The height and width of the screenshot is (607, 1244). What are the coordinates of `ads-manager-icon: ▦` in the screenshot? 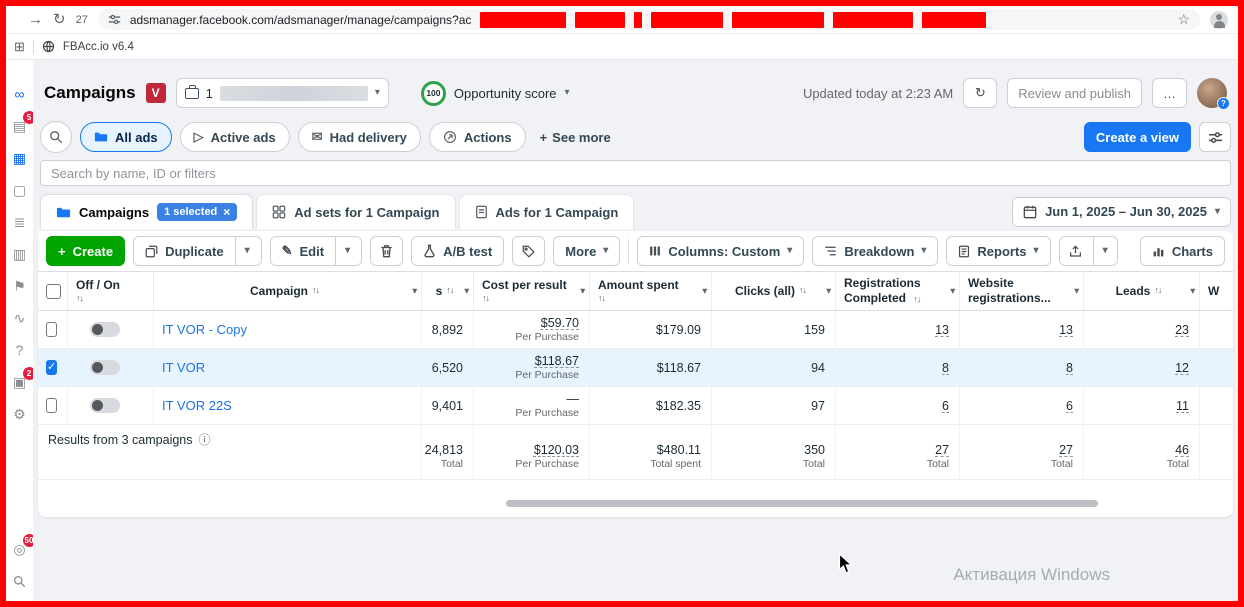 It's located at (20, 158).